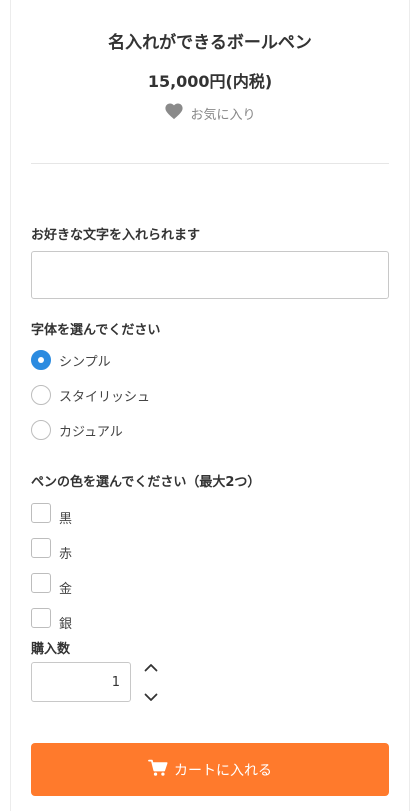 This screenshot has width=420, height=811. I want to click on radio-label: シンプル, so click(85, 362).